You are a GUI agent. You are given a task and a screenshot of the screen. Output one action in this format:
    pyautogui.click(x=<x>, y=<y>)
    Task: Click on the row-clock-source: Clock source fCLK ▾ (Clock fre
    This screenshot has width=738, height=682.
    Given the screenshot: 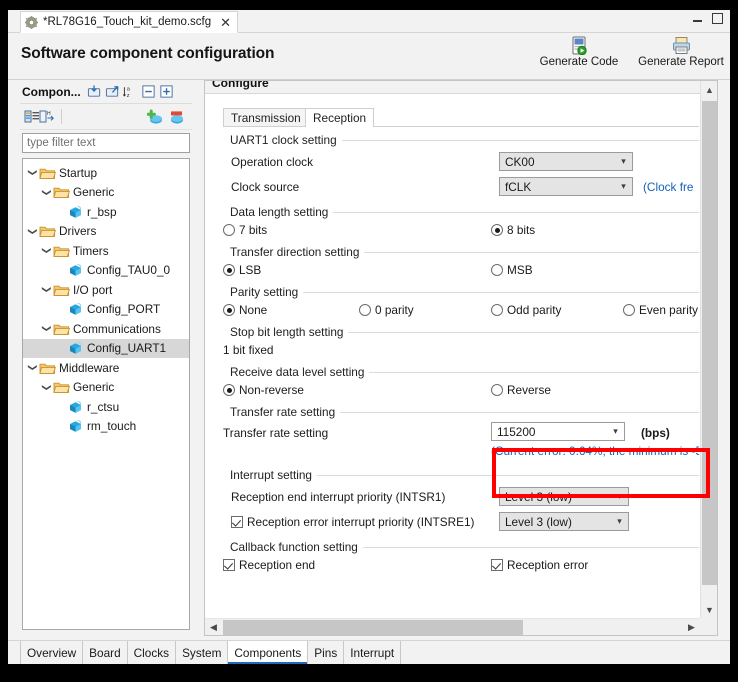 What is the action you would take?
    pyautogui.click(x=465, y=186)
    